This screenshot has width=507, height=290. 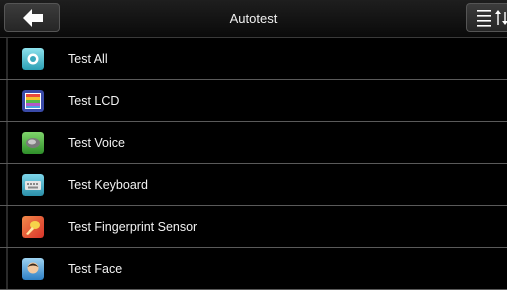 What do you see at coordinates (253, 59) in the screenshot?
I see `list-item-test-all: Test All` at bounding box center [253, 59].